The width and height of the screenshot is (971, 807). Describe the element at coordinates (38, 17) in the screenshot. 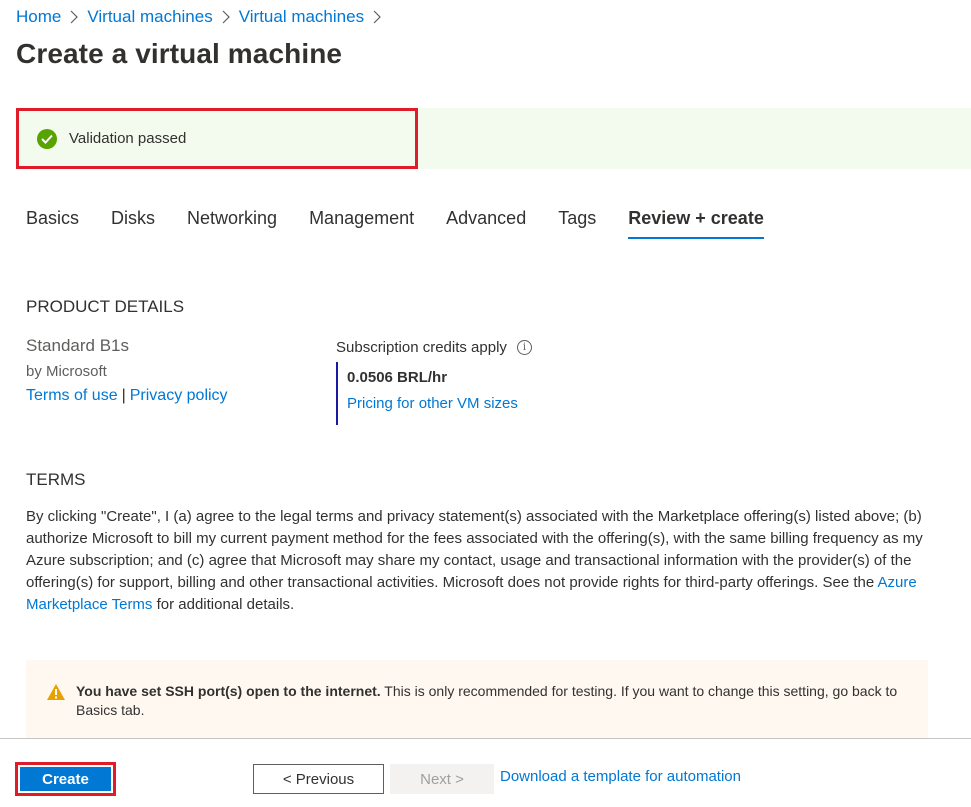

I see `breadcrumb-home: Home` at that location.